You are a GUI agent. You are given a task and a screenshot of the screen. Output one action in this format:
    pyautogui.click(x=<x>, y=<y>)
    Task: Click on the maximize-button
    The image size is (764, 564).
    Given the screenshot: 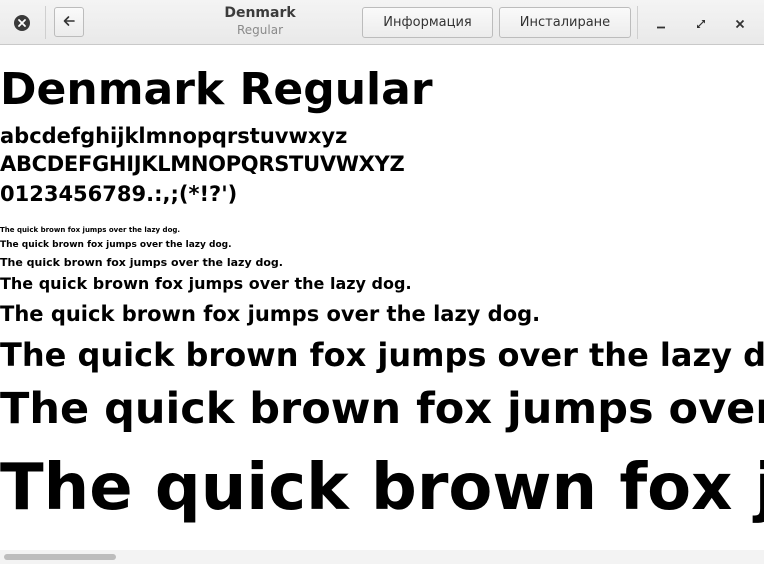 What is the action you would take?
    pyautogui.click(x=701, y=23)
    